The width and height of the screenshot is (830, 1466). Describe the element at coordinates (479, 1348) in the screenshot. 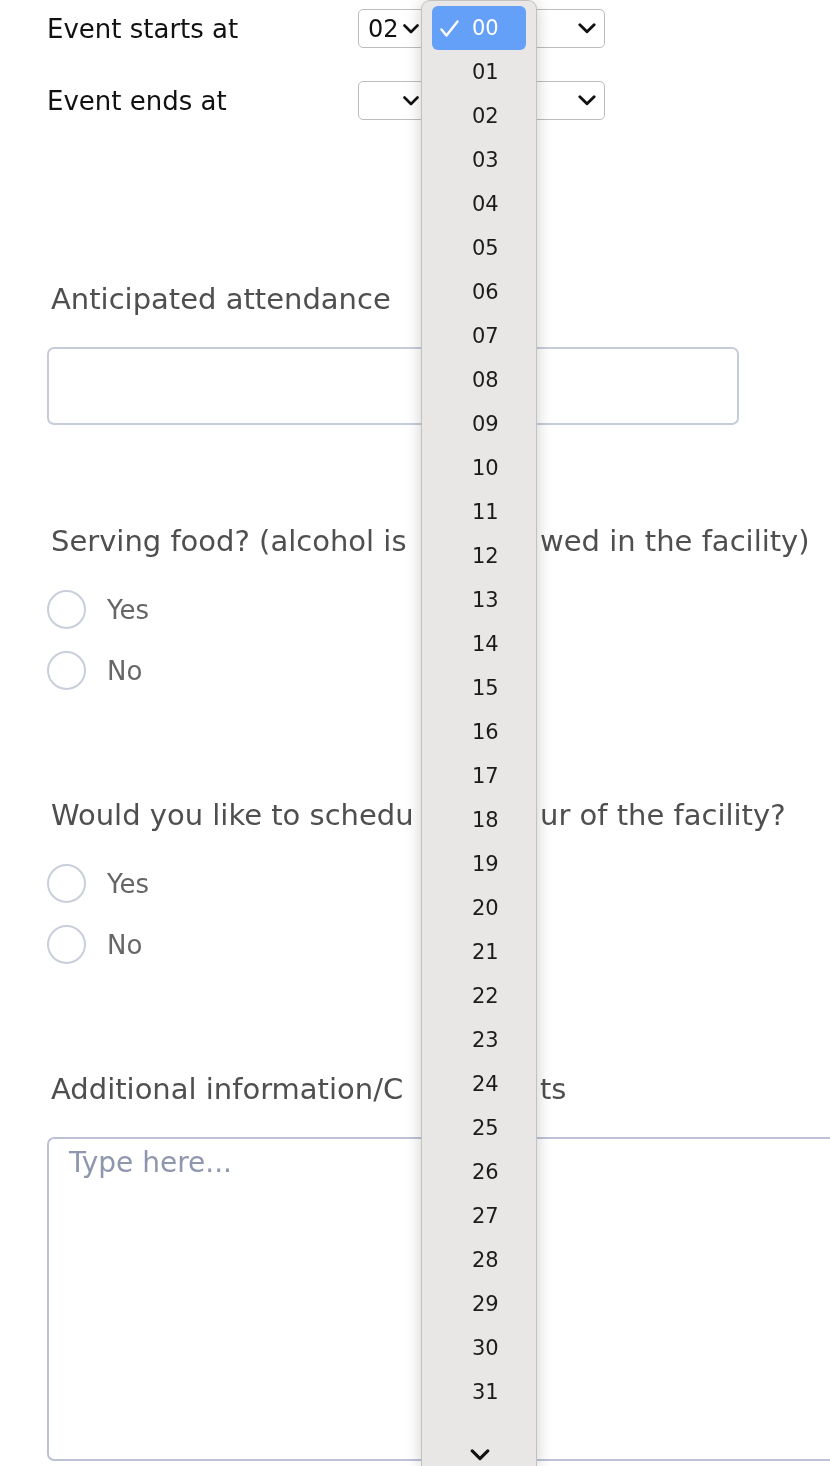

I see `menu-option: 30` at that location.